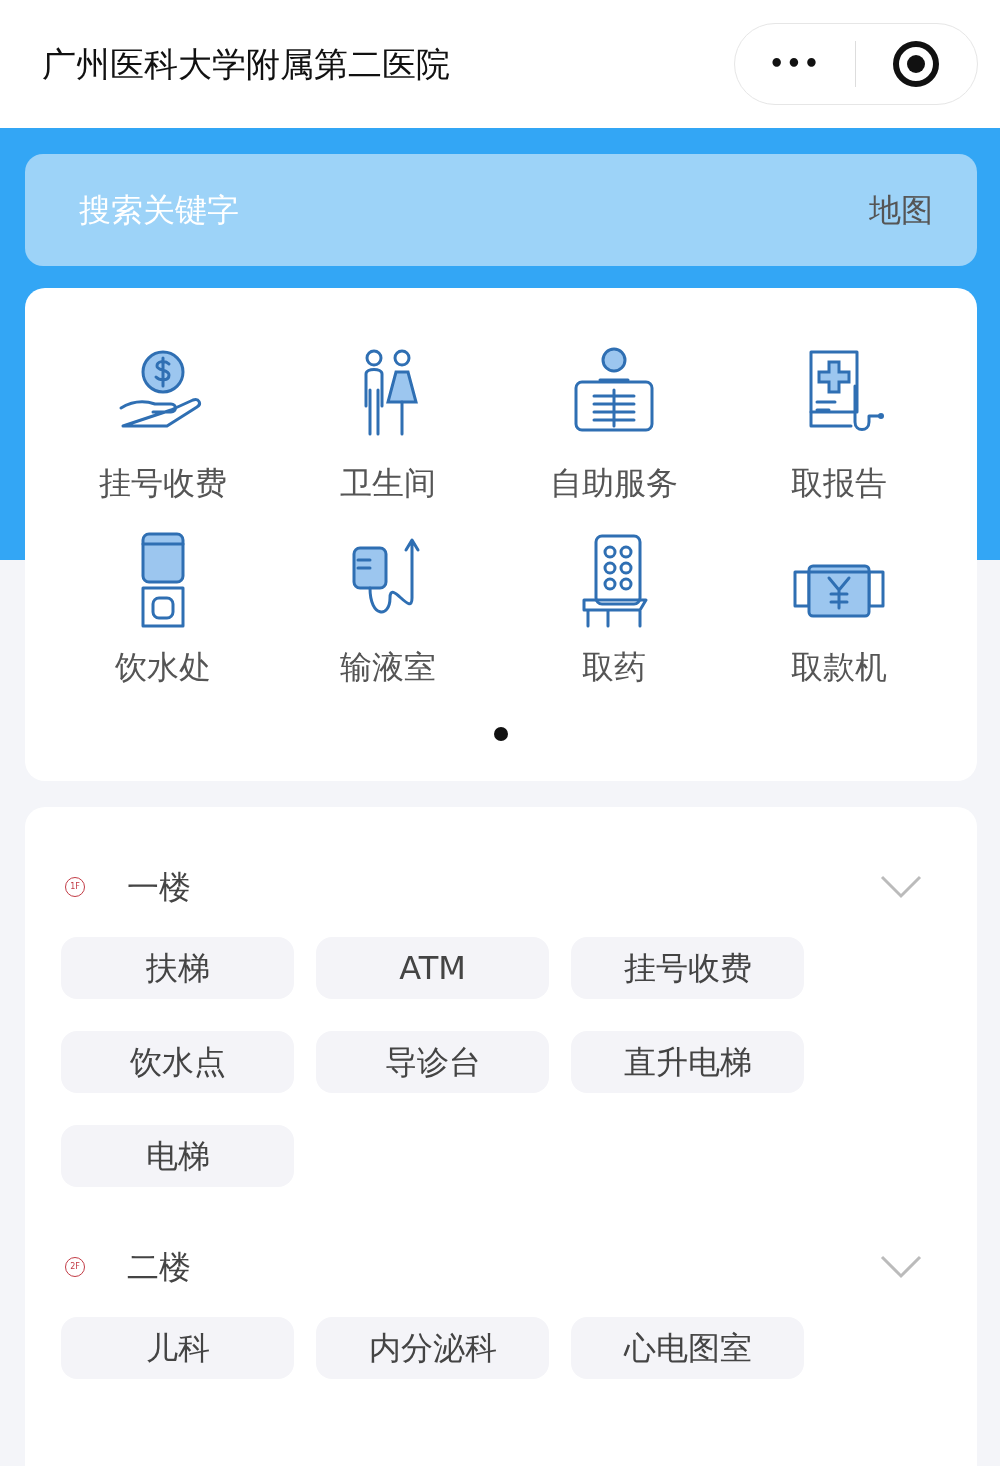 The height and width of the screenshot is (1466, 1000). I want to click on map-link: 地图, so click(901, 210).